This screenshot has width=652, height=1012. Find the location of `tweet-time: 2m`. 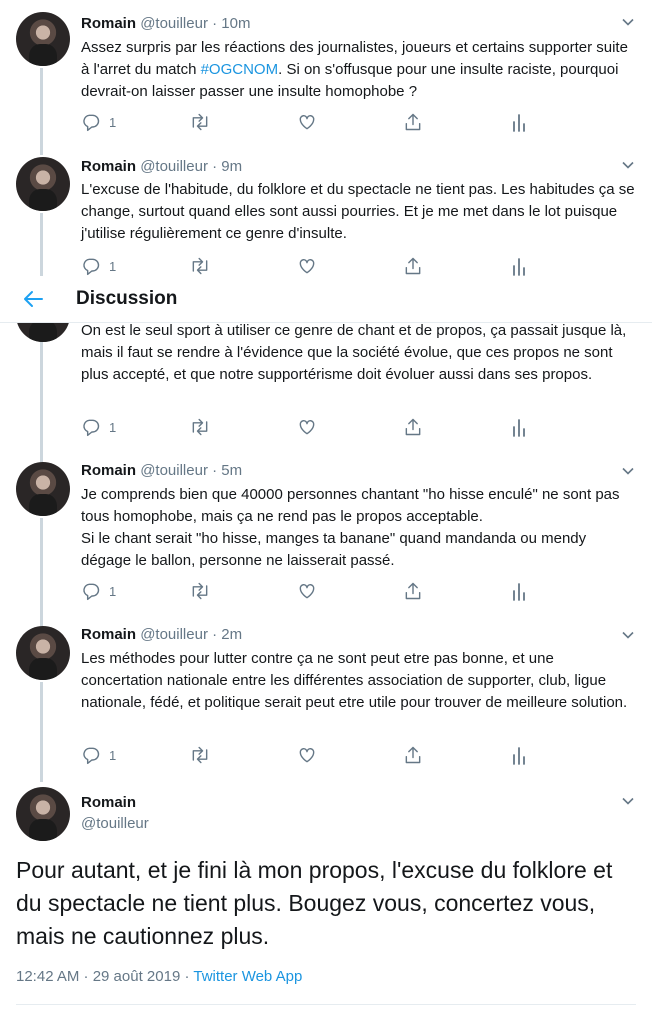

tweet-time: 2m is located at coordinates (231, 634).